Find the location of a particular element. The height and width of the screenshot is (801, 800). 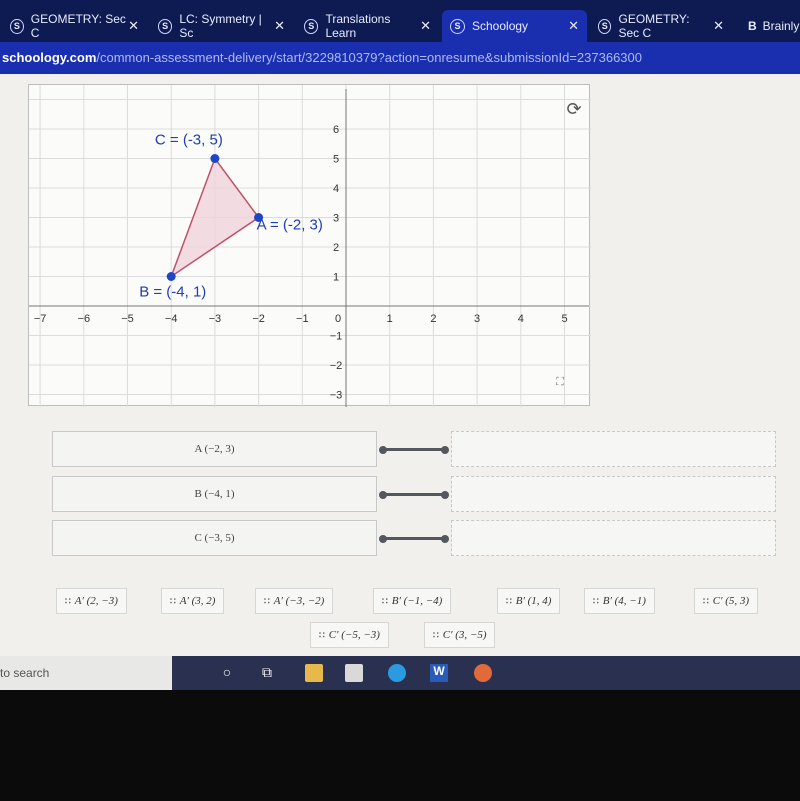

answer-choice: ∷ C′ (5, 3) is located at coordinates (726, 601).